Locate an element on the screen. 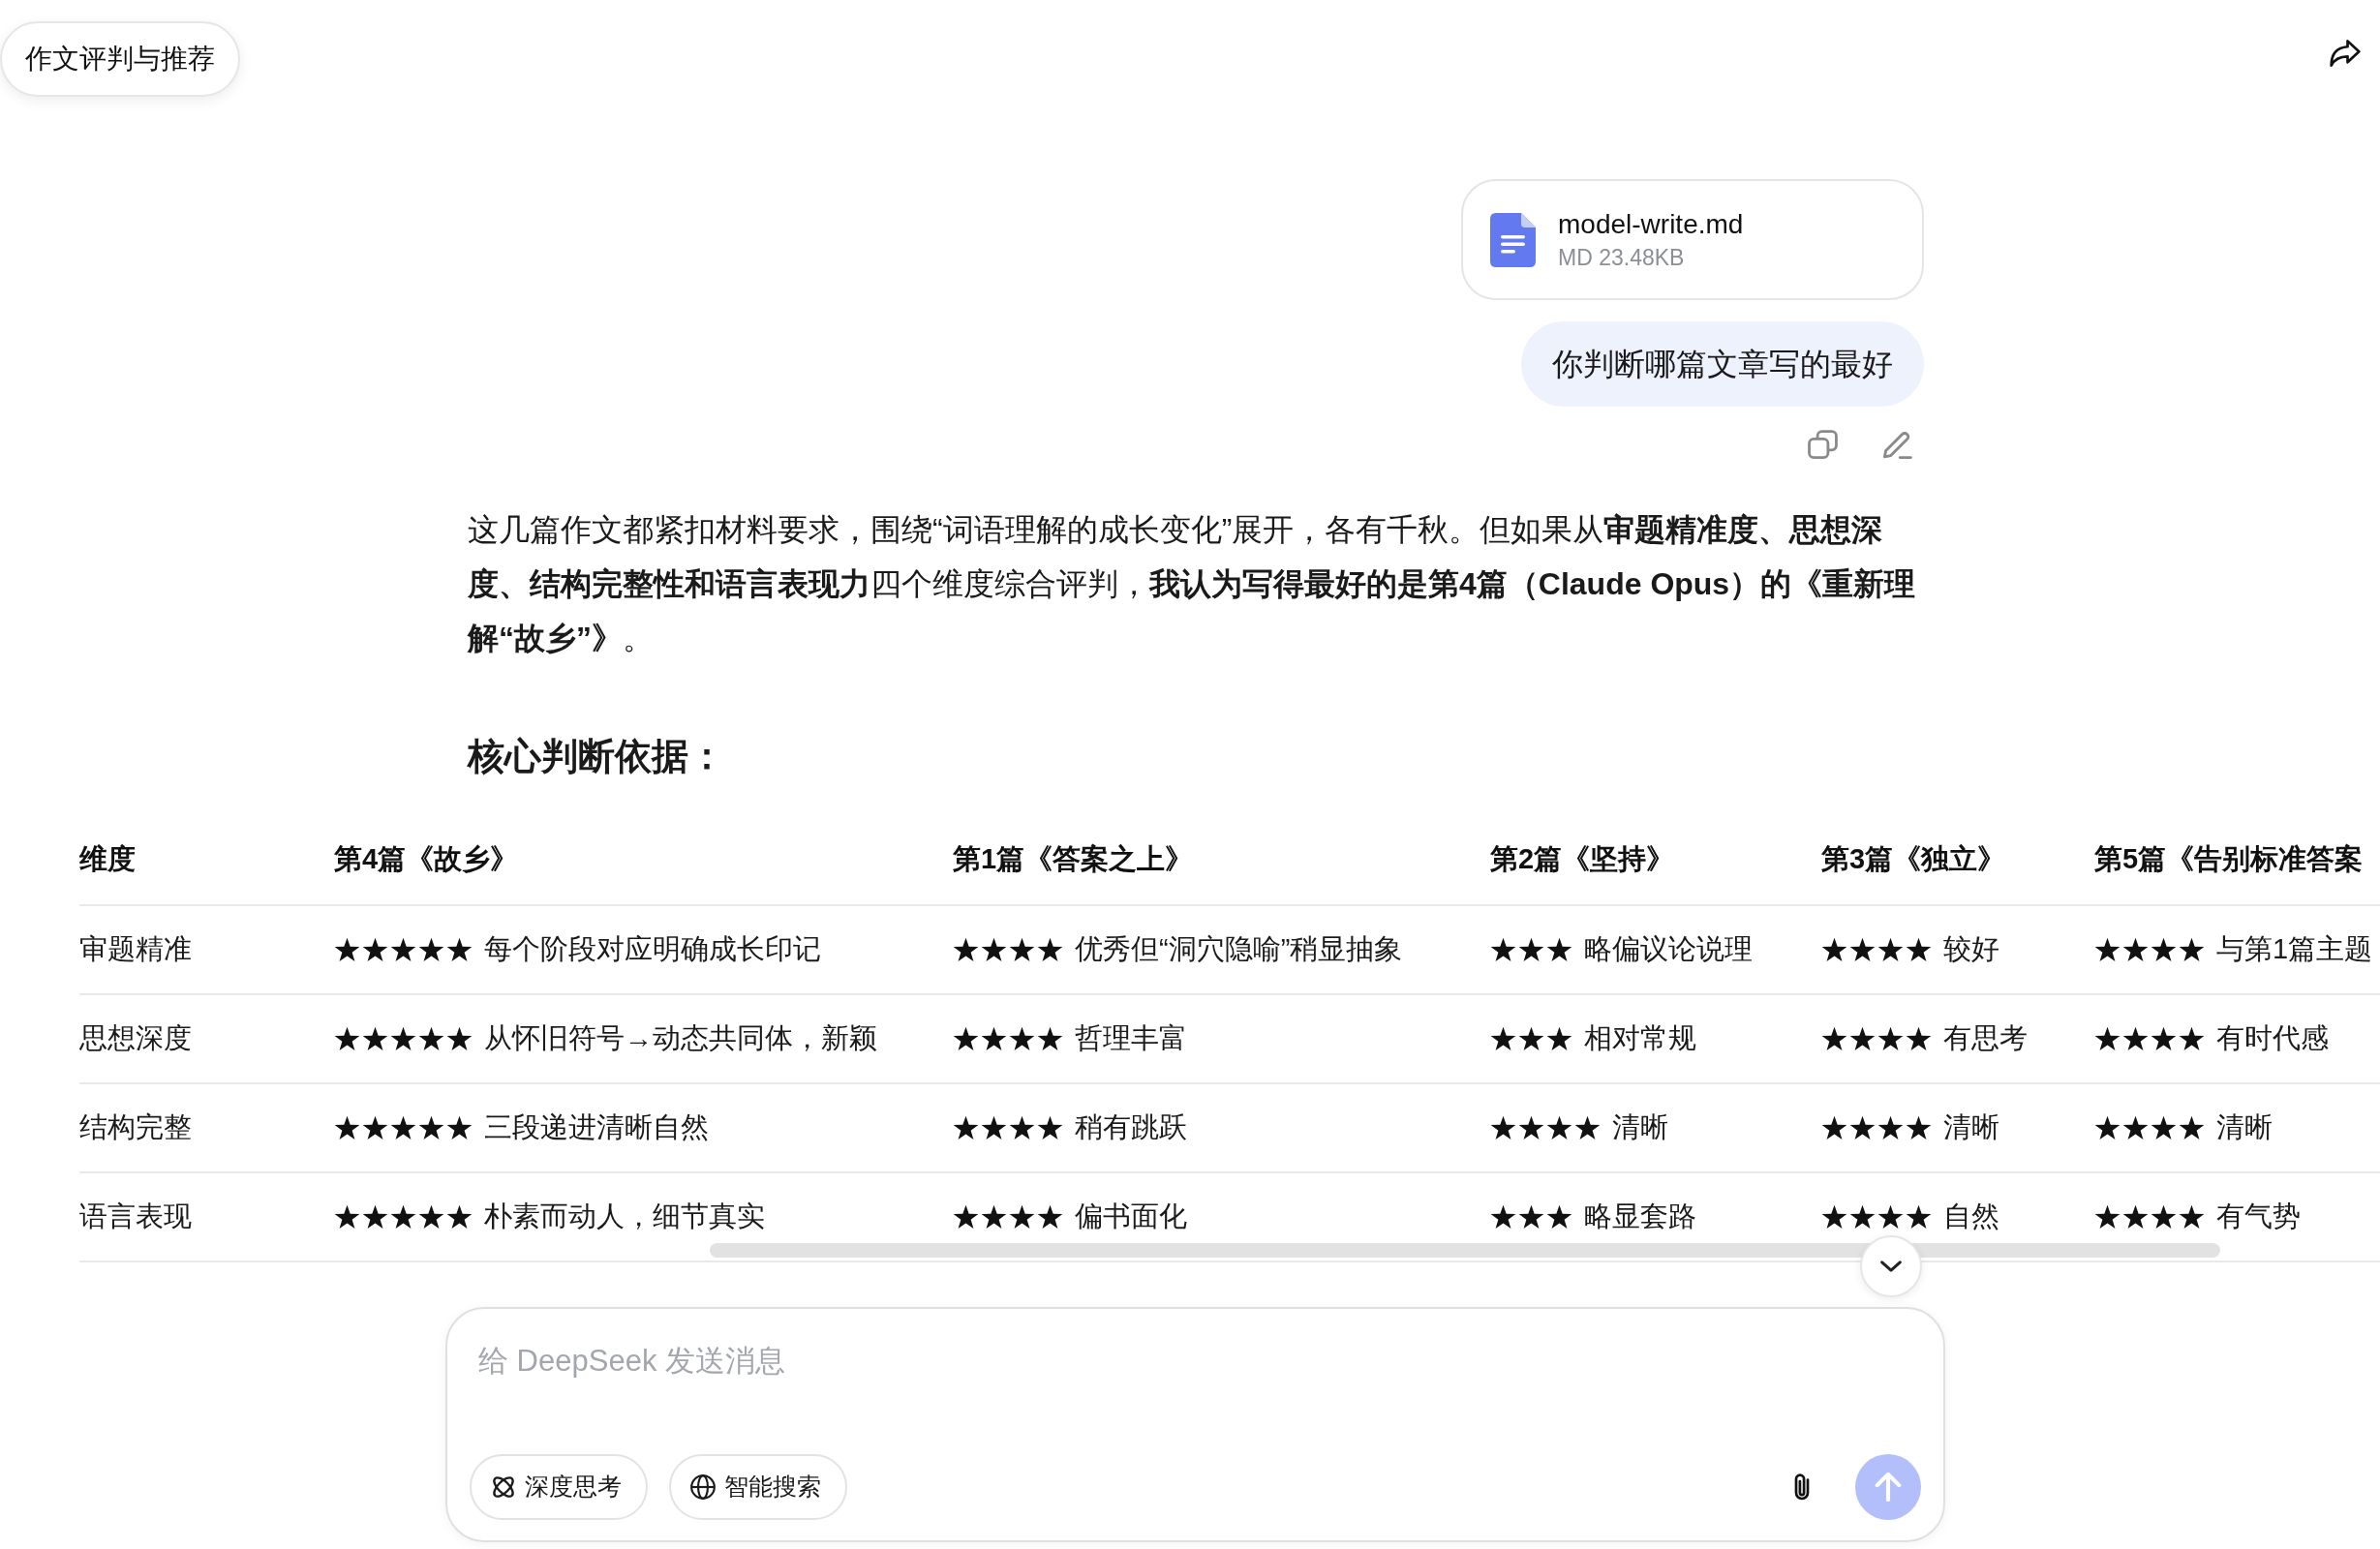  rating-comment: 每个阶段对应明确成长印记 is located at coordinates (653, 949).